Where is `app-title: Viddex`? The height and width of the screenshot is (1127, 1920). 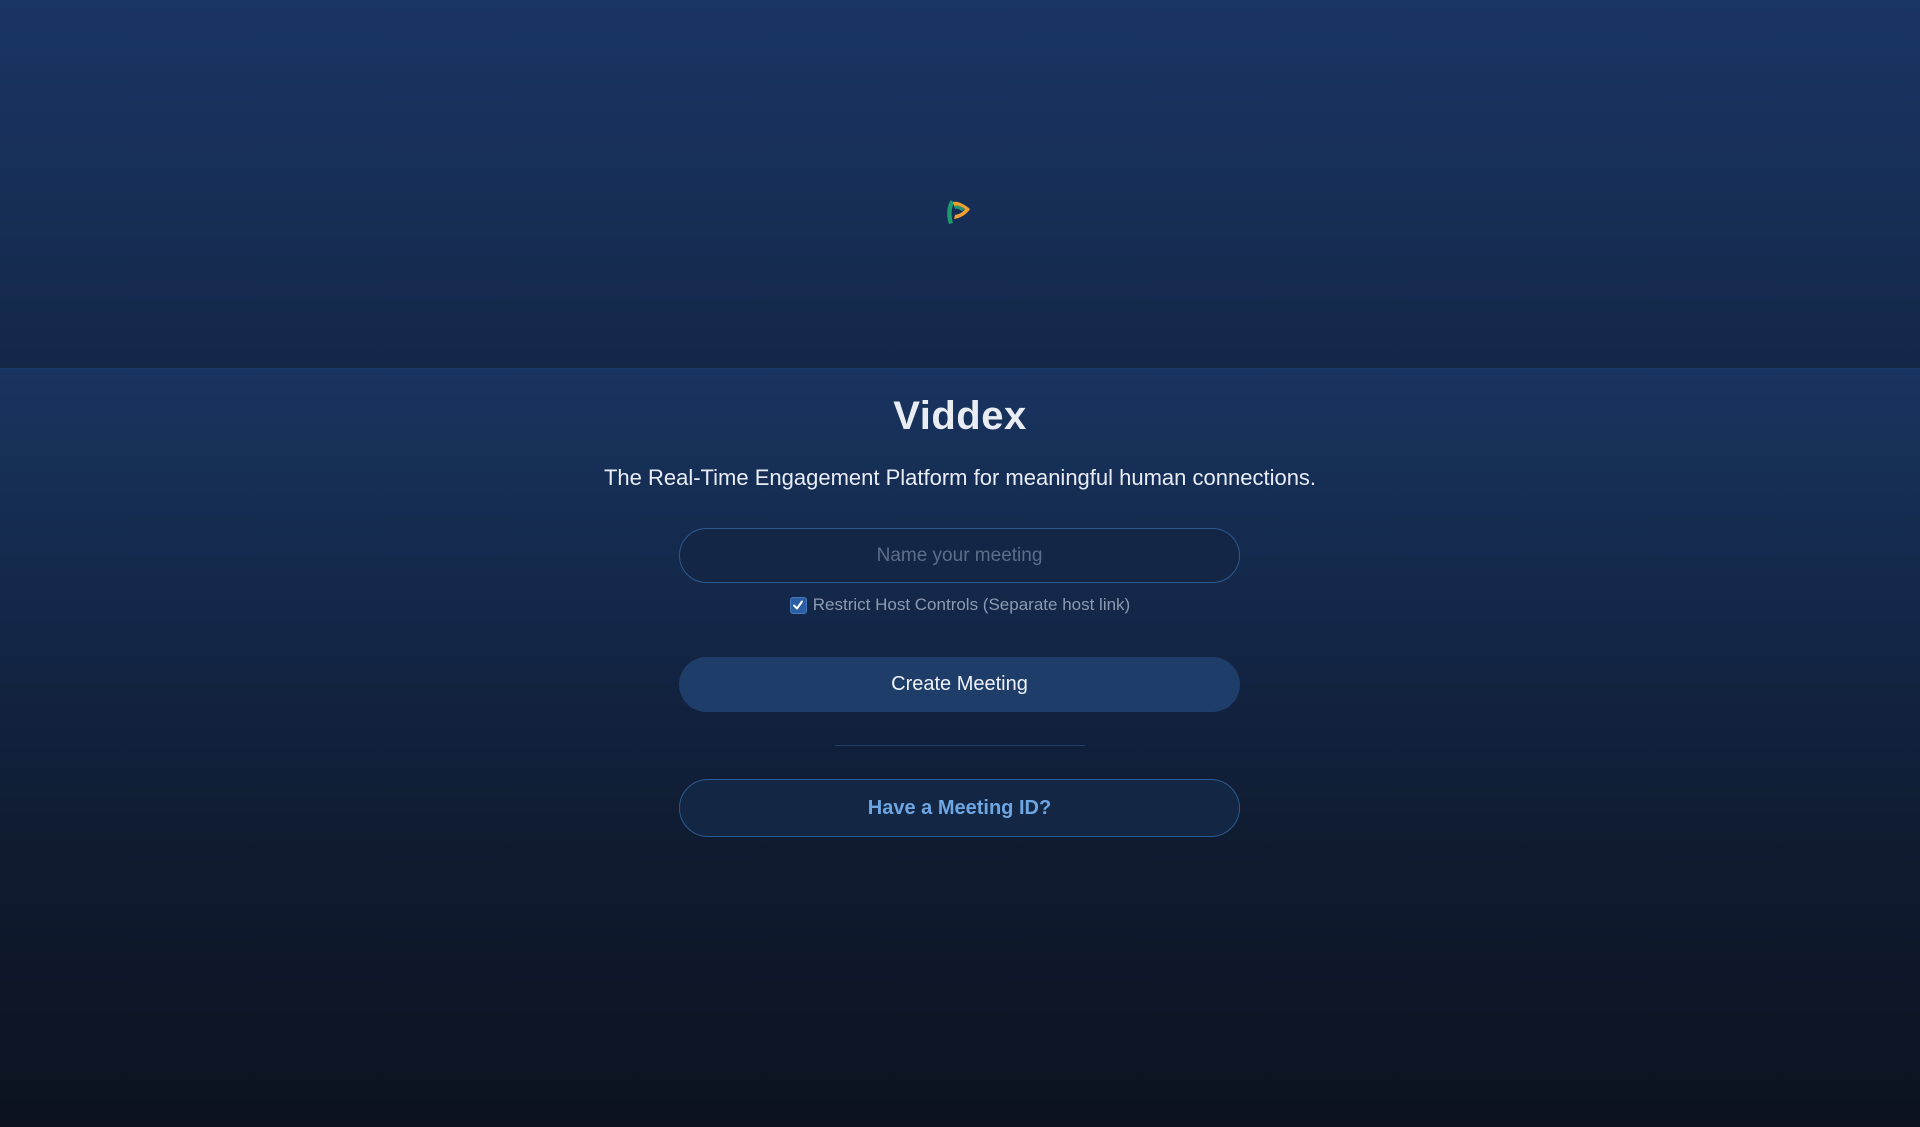 app-title: Viddex is located at coordinates (960, 416).